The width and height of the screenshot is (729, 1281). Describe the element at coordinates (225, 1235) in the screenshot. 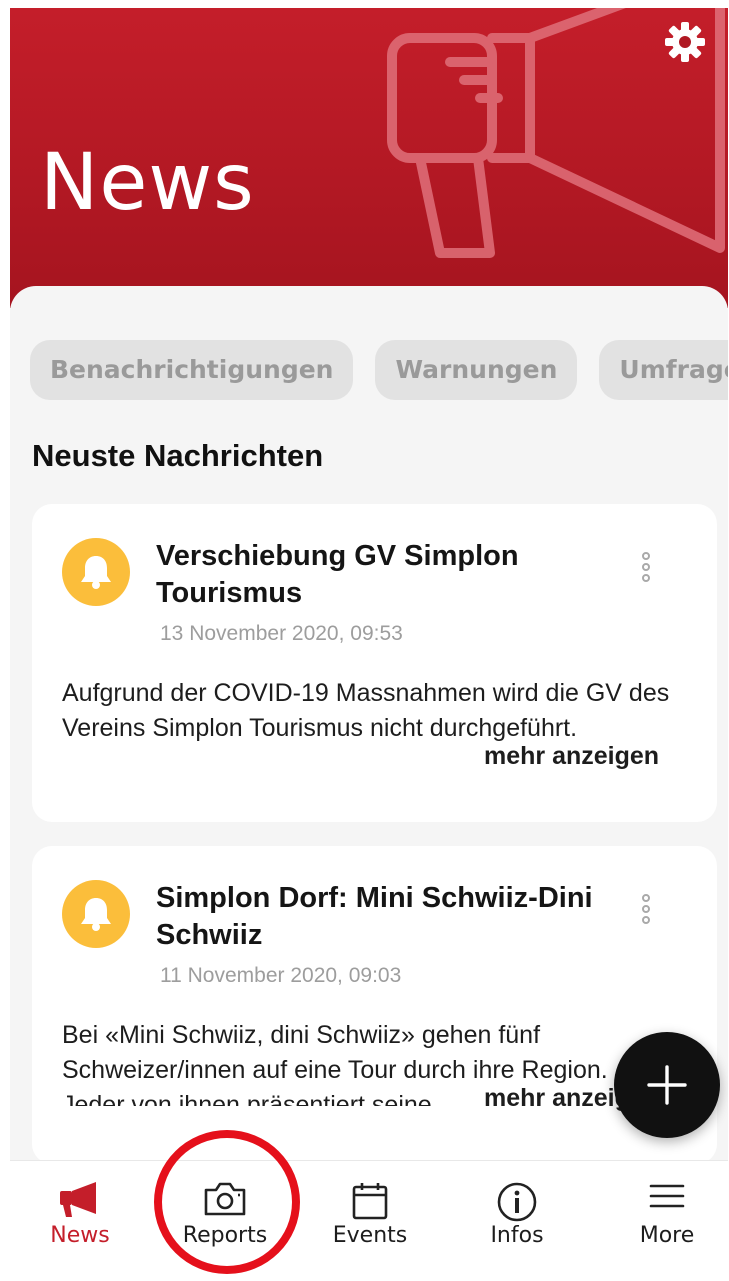

I see `nav-label: Reports` at that location.